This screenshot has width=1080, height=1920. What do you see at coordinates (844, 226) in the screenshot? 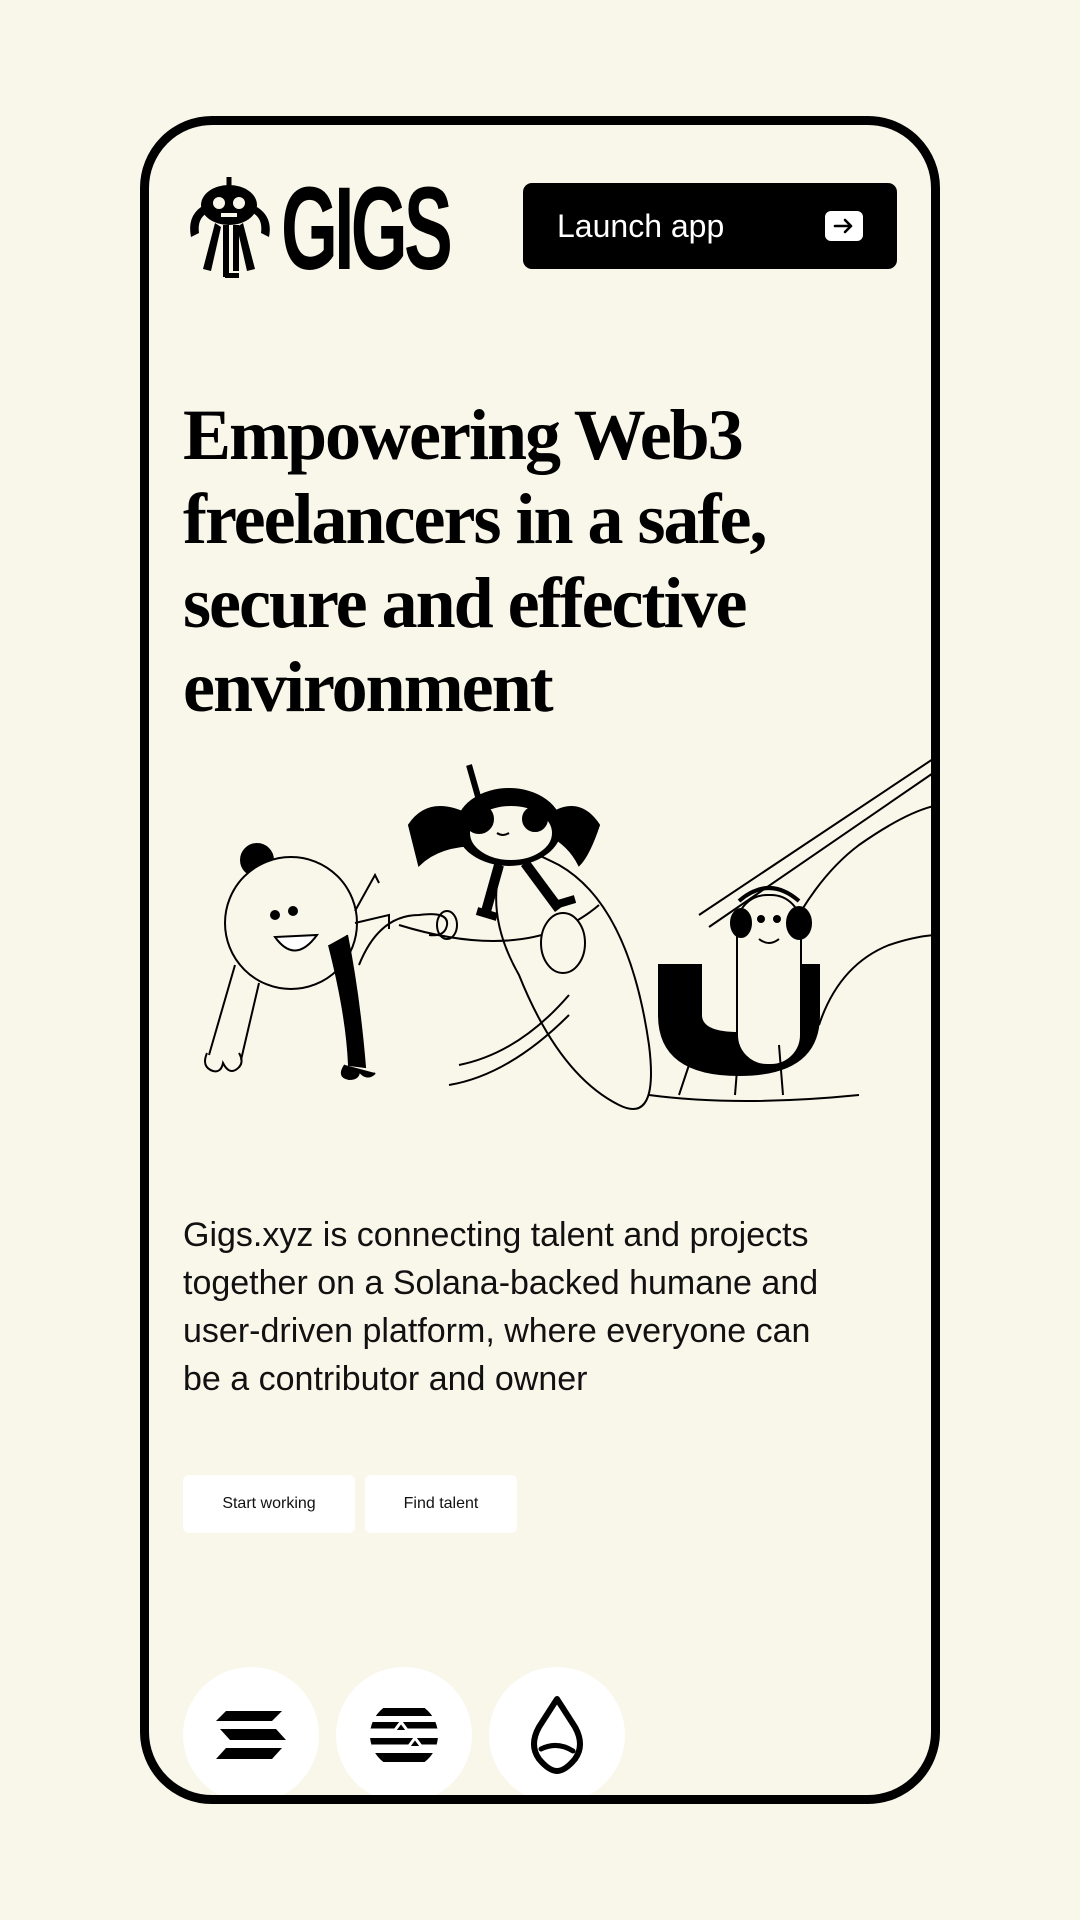
I see `arrow-right-icon` at bounding box center [844, 226].